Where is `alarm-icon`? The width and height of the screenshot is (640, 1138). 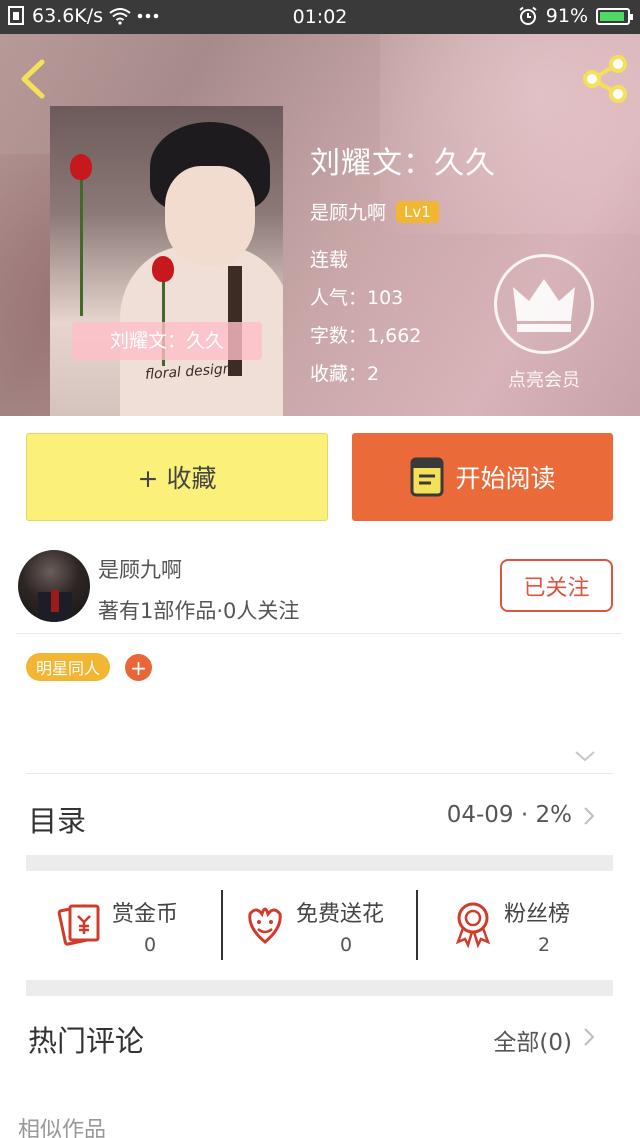 alarm-icon is located at coordinates (528, 15).